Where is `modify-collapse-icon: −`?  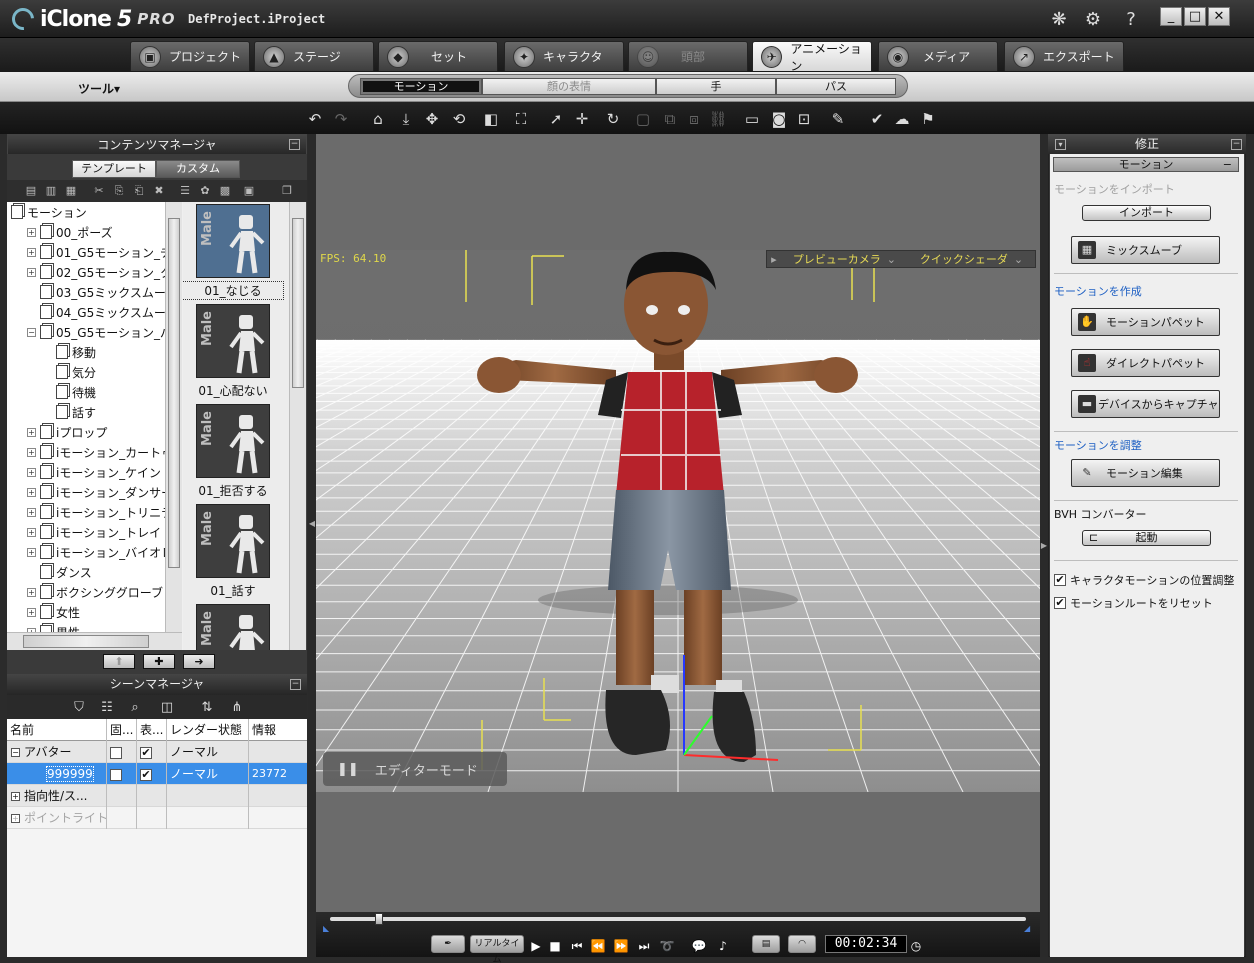 modify-collapse-icon: − is located at coordinates (1236, 144).